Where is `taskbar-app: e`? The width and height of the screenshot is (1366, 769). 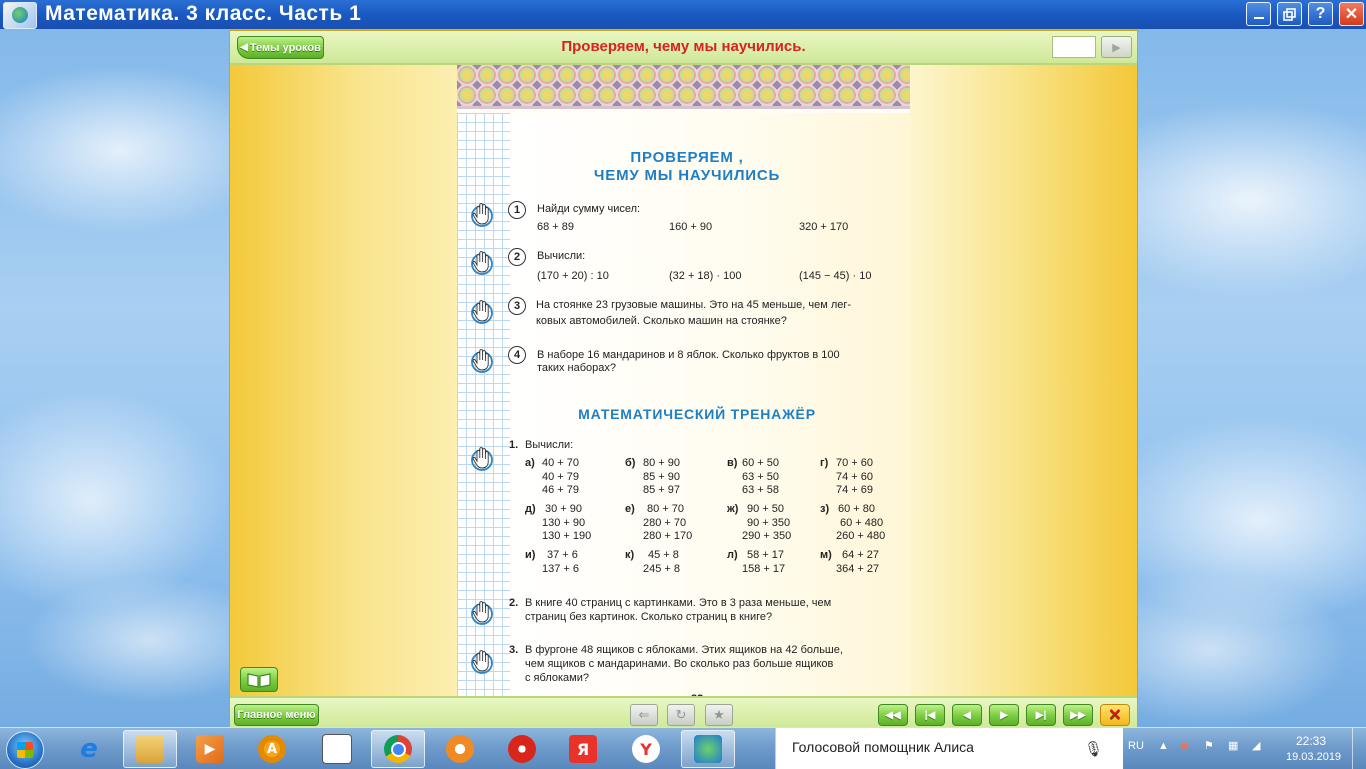
taskbar-app: e is located at coordinates (89, 749).